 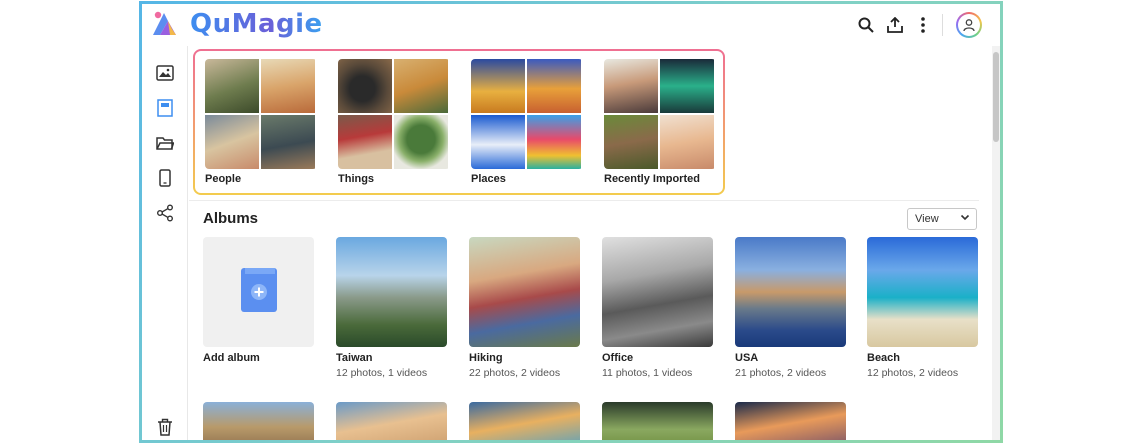 I want to click on album-count: 22 photos, 2 videos, so click(x=515, y=373).